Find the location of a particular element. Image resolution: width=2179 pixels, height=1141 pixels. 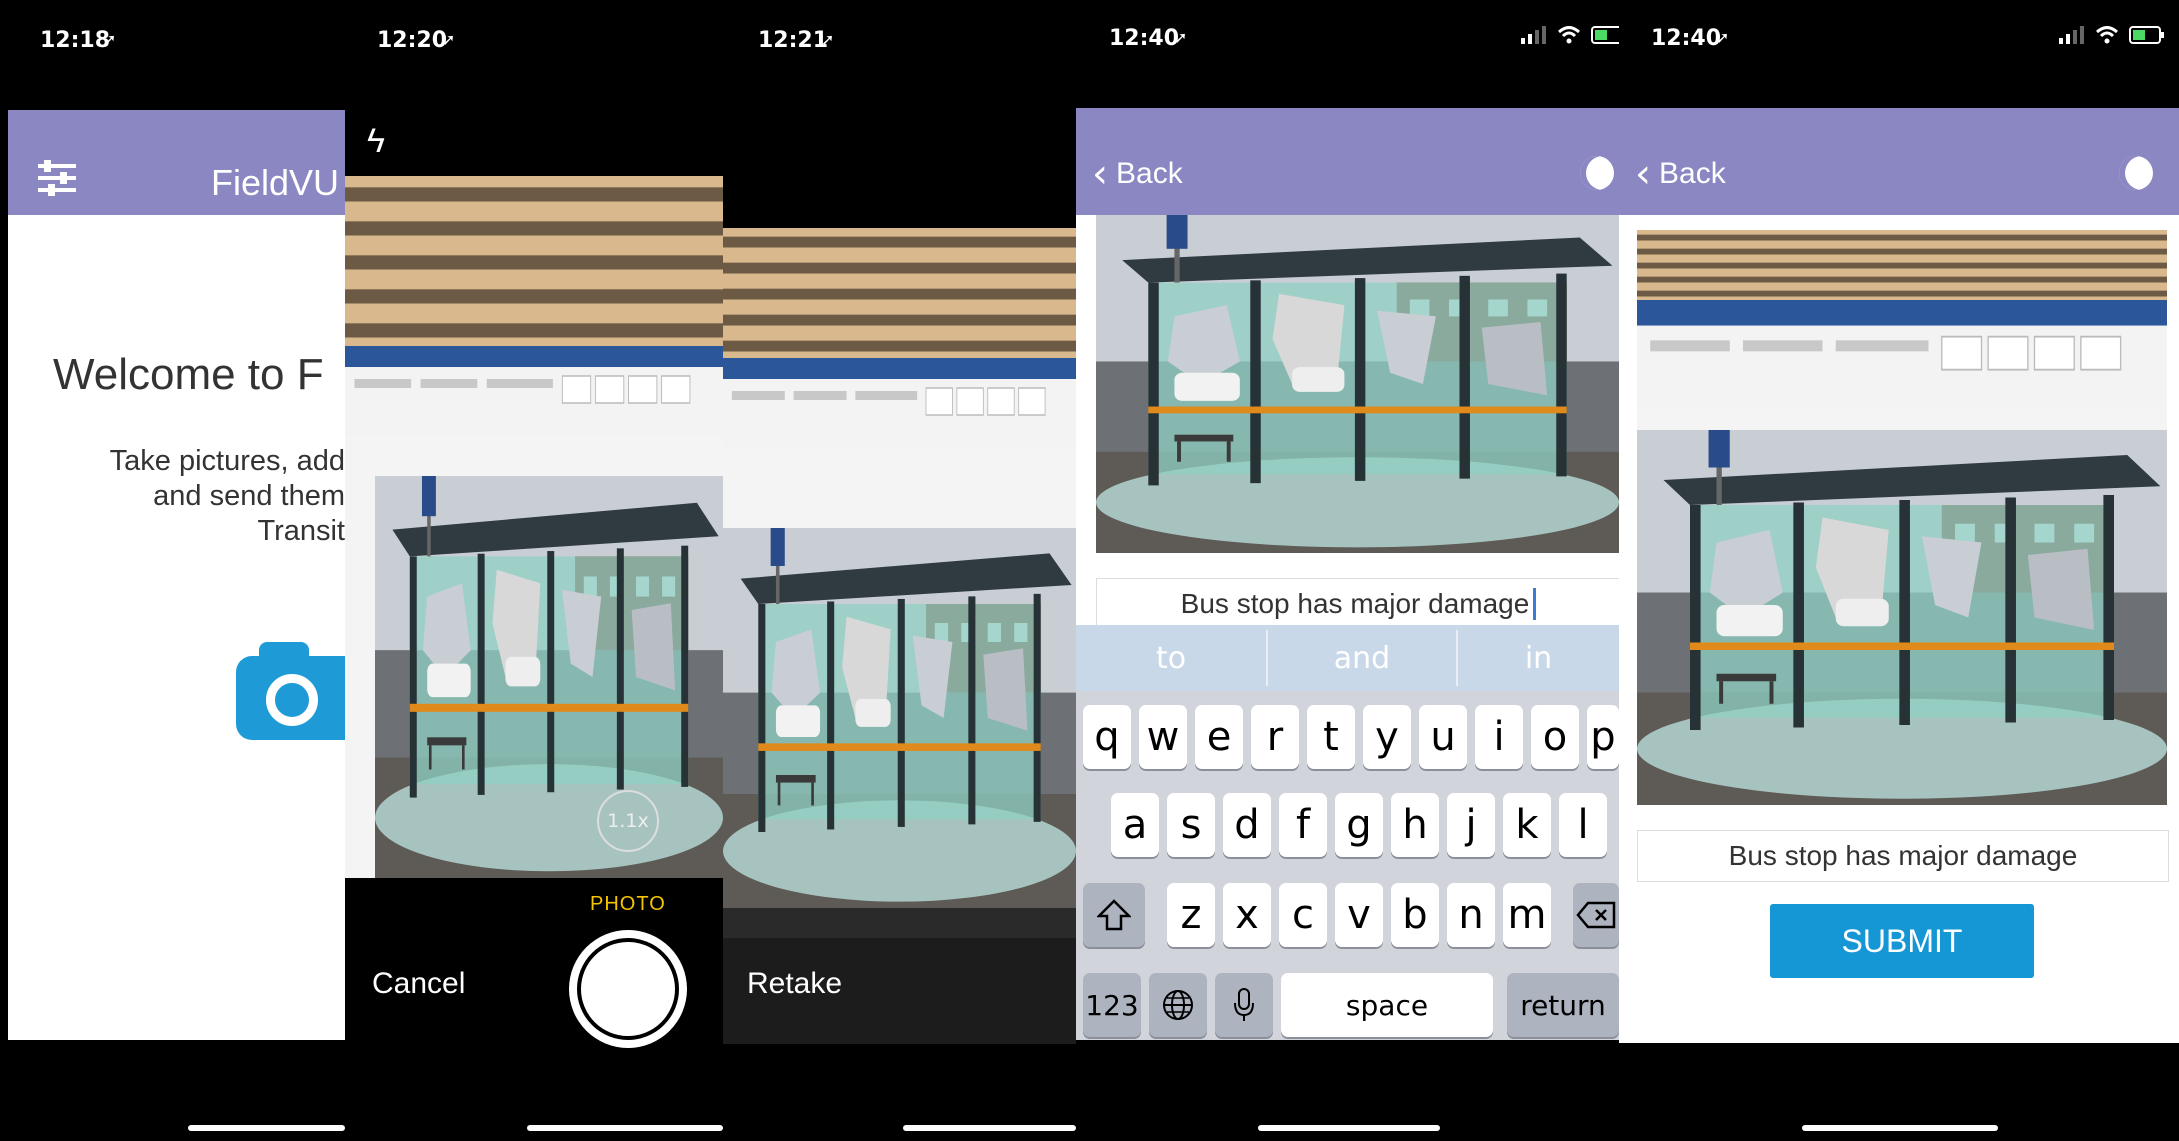

key-a: a is located at coordinates (1135, 825).